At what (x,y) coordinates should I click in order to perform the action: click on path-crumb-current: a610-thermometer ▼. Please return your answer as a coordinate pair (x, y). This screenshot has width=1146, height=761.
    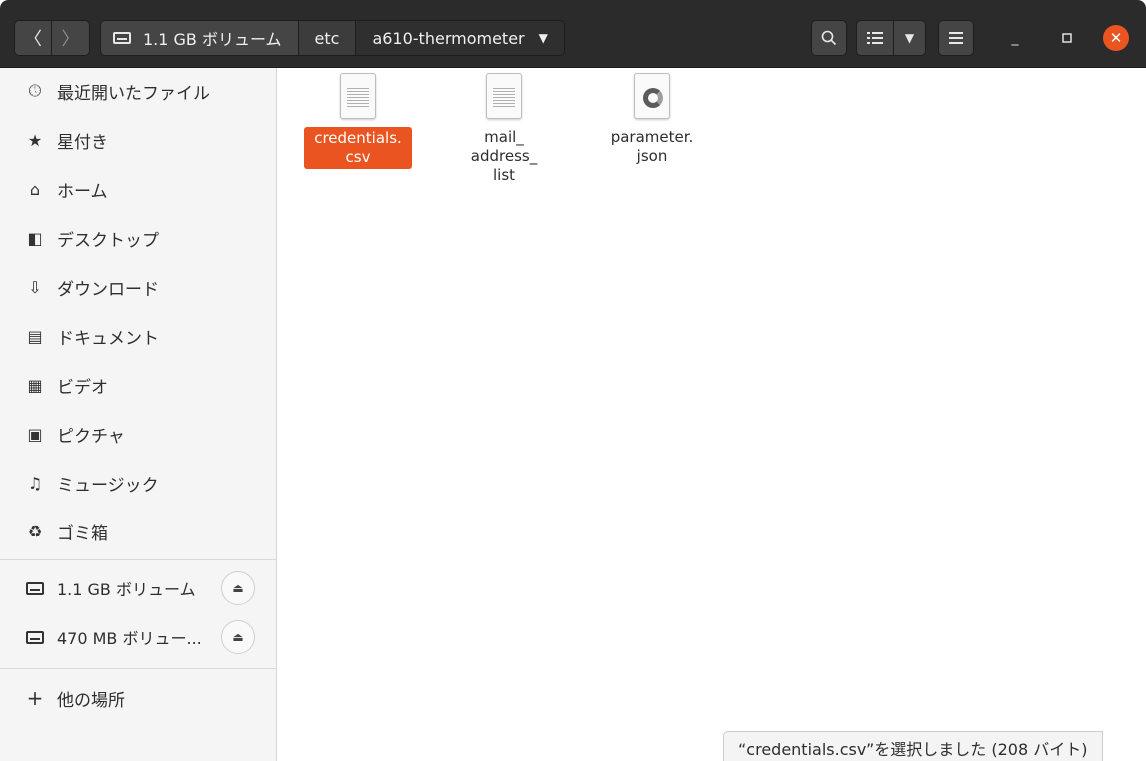
    Looking at the image, I should click on (460, 38).